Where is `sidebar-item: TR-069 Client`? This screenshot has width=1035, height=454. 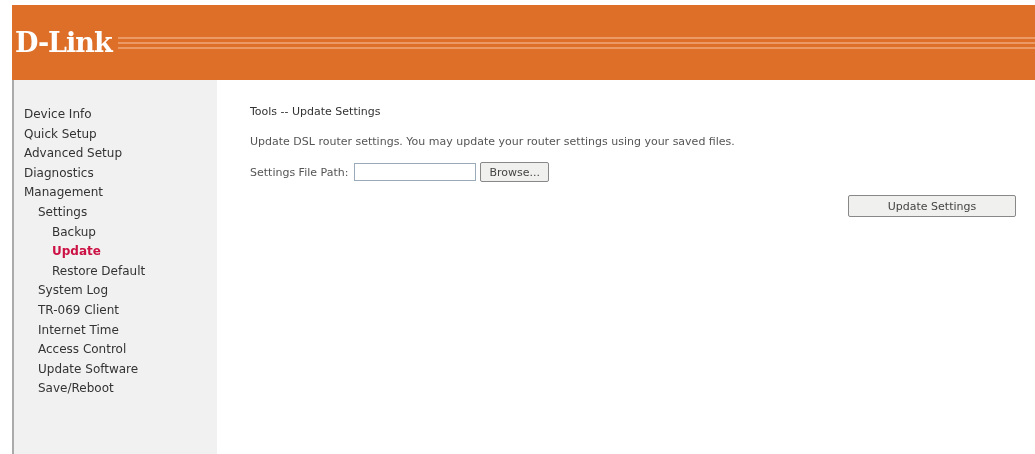 sidebar-item: TR-069 Client is located at coordinates (115, 310).